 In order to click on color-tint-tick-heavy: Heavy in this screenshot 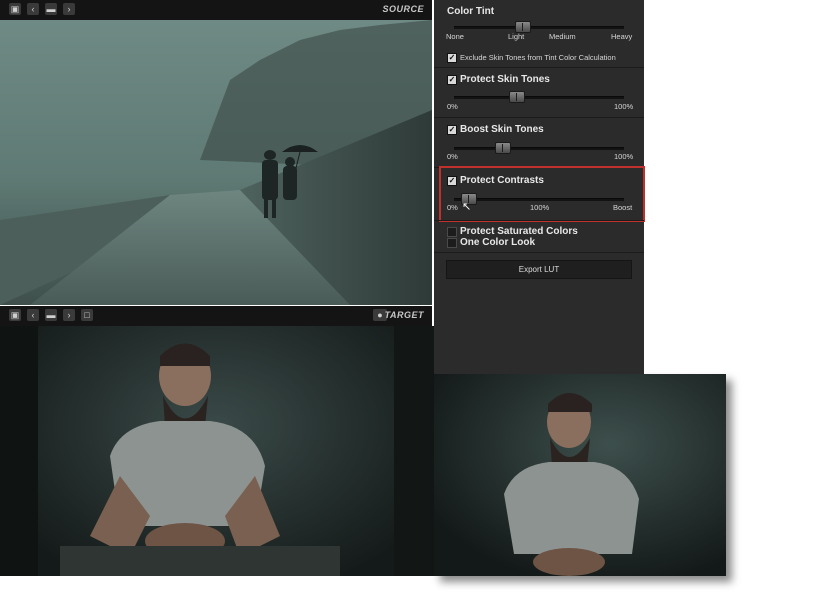, I will do `click(622, 36)`.